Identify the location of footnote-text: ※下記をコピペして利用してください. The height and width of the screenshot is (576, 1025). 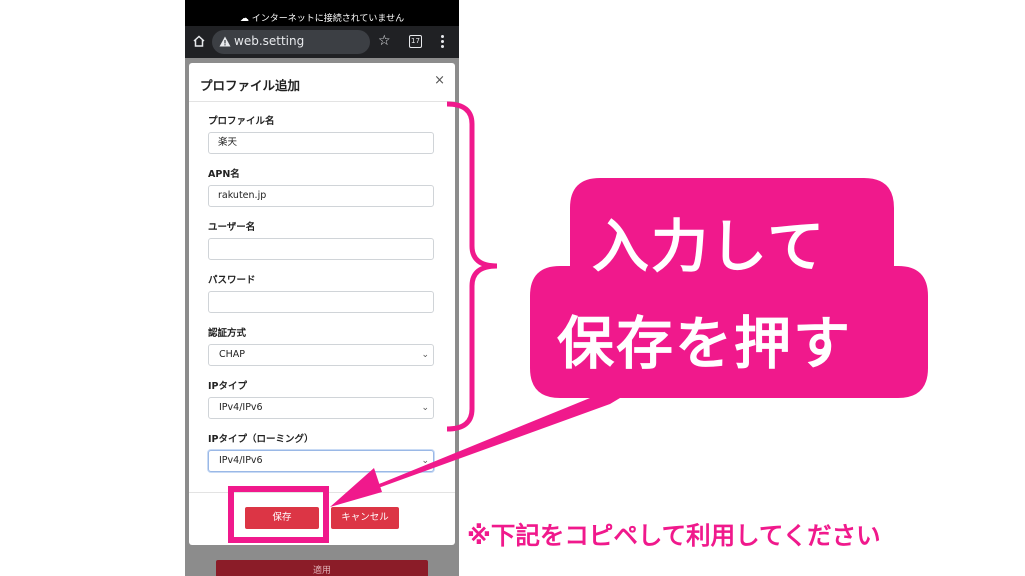
(674, 535).